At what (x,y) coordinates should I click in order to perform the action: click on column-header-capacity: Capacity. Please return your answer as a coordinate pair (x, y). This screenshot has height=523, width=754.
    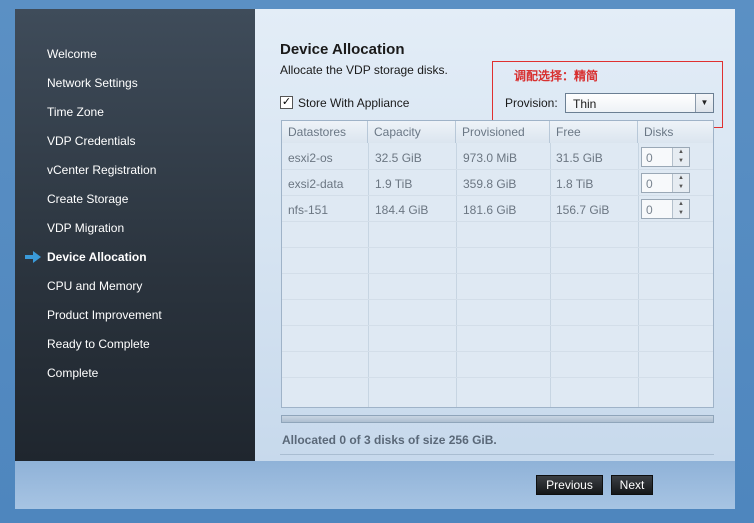
    Looking at the image, I should click on (412, 132).